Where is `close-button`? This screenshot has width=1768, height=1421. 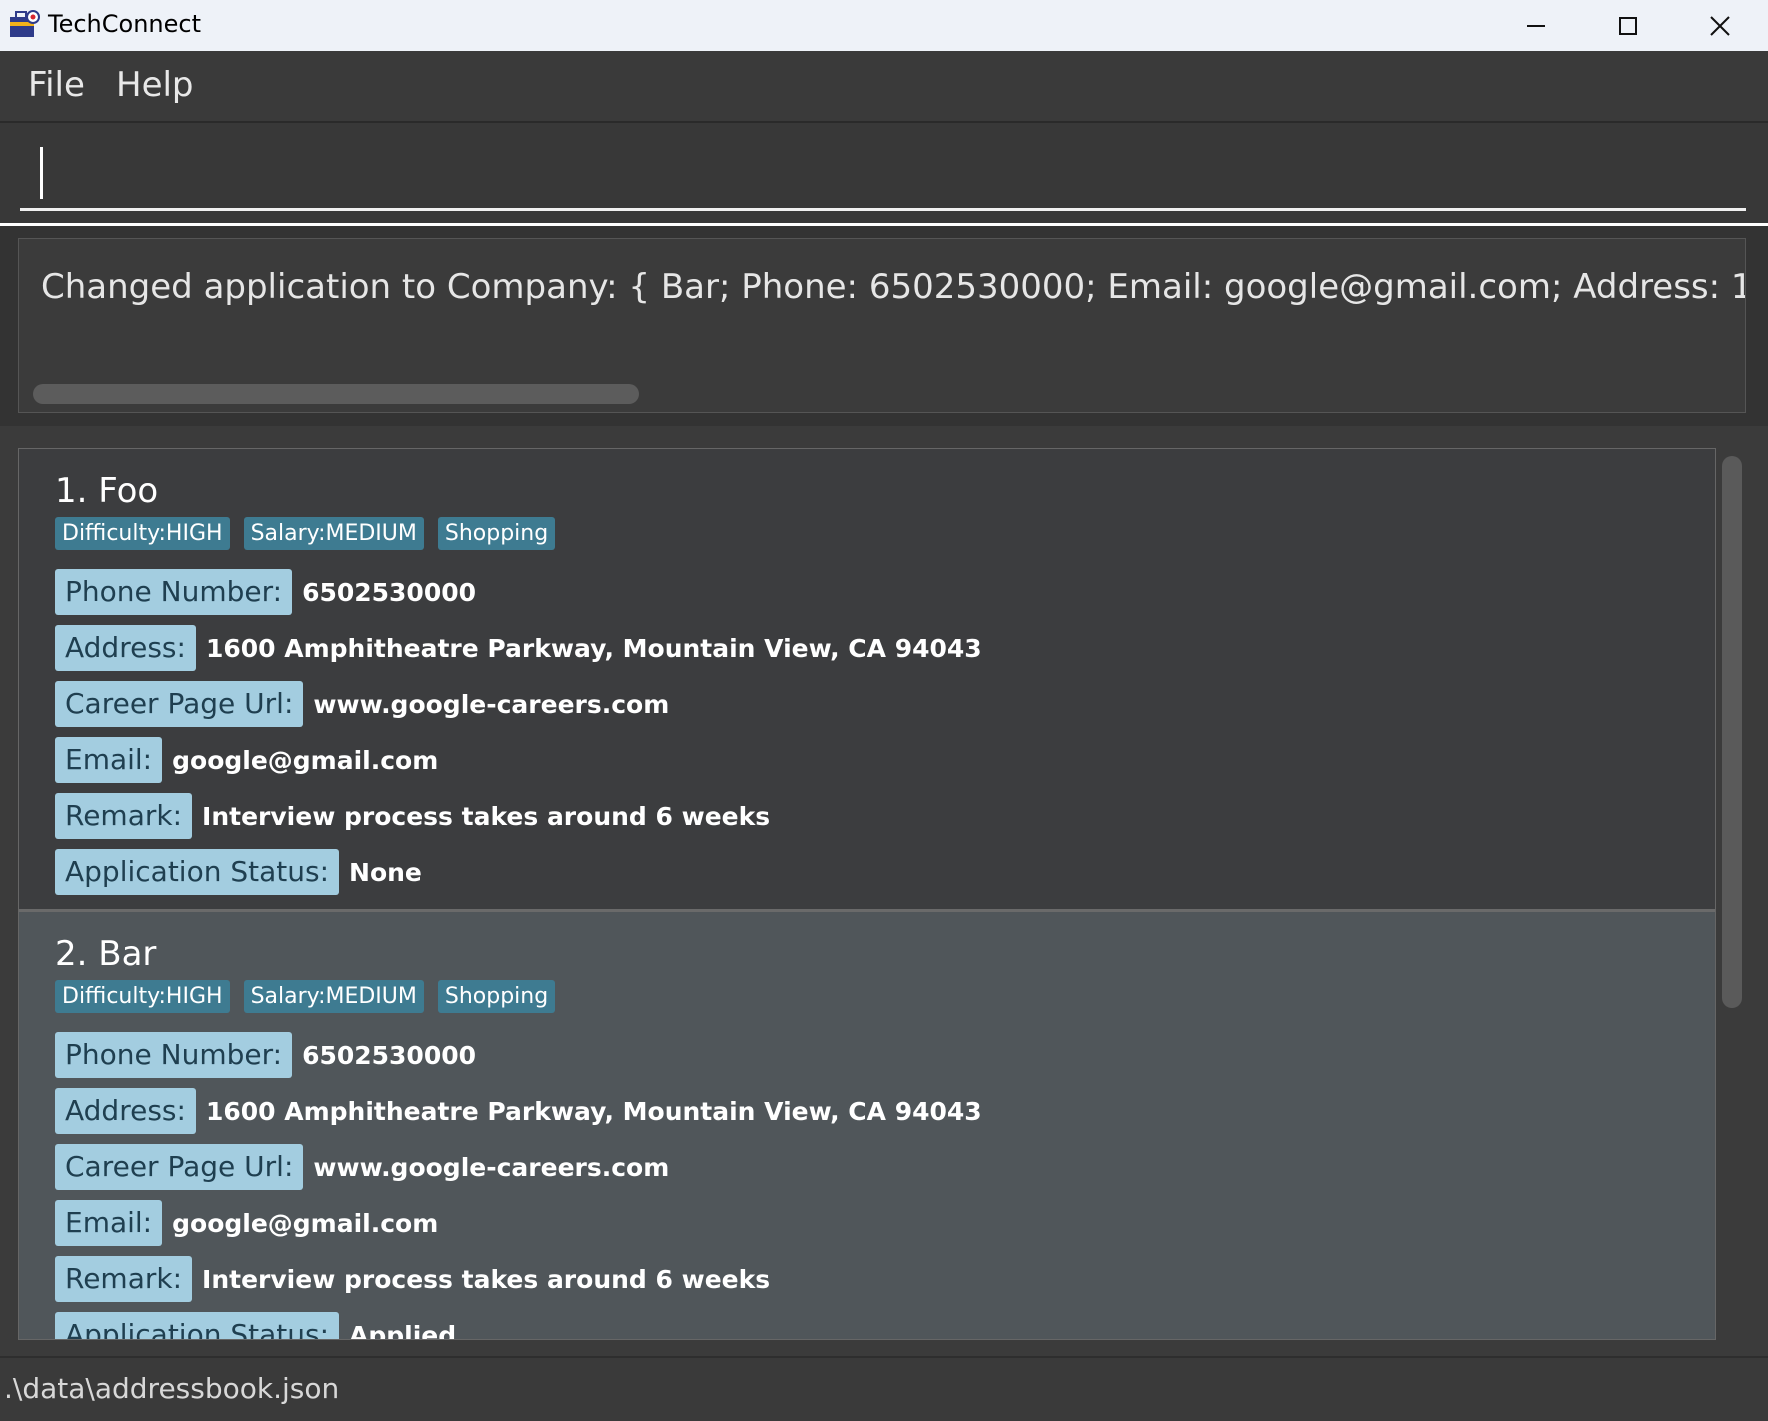
close-button is located at coordinates (1720, 25).